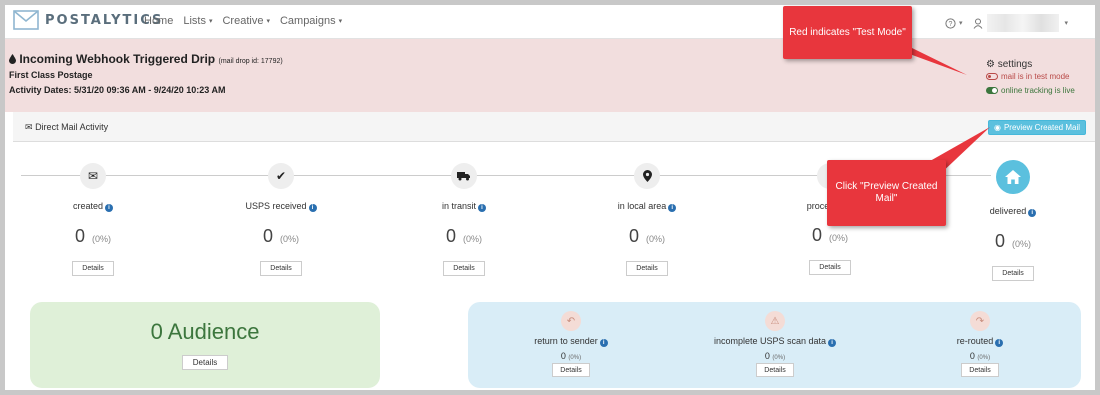 This screenshot has height=395, width=1100. What do you see at coordinates (194, 21) in the screenshot?
I see `nav-lists-label: Lists` at bounding box center [194, 21].